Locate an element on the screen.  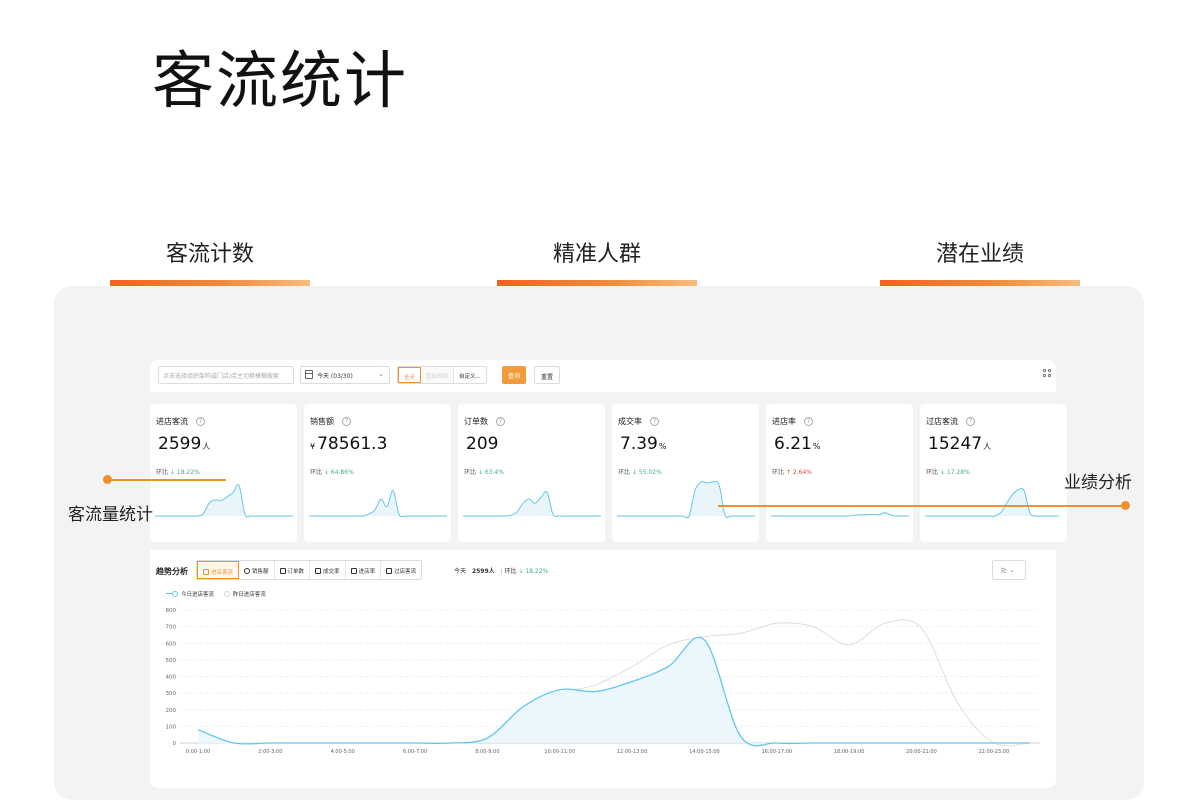
tab-entry-rate: 进店率 is located at coordinates (364, 570).